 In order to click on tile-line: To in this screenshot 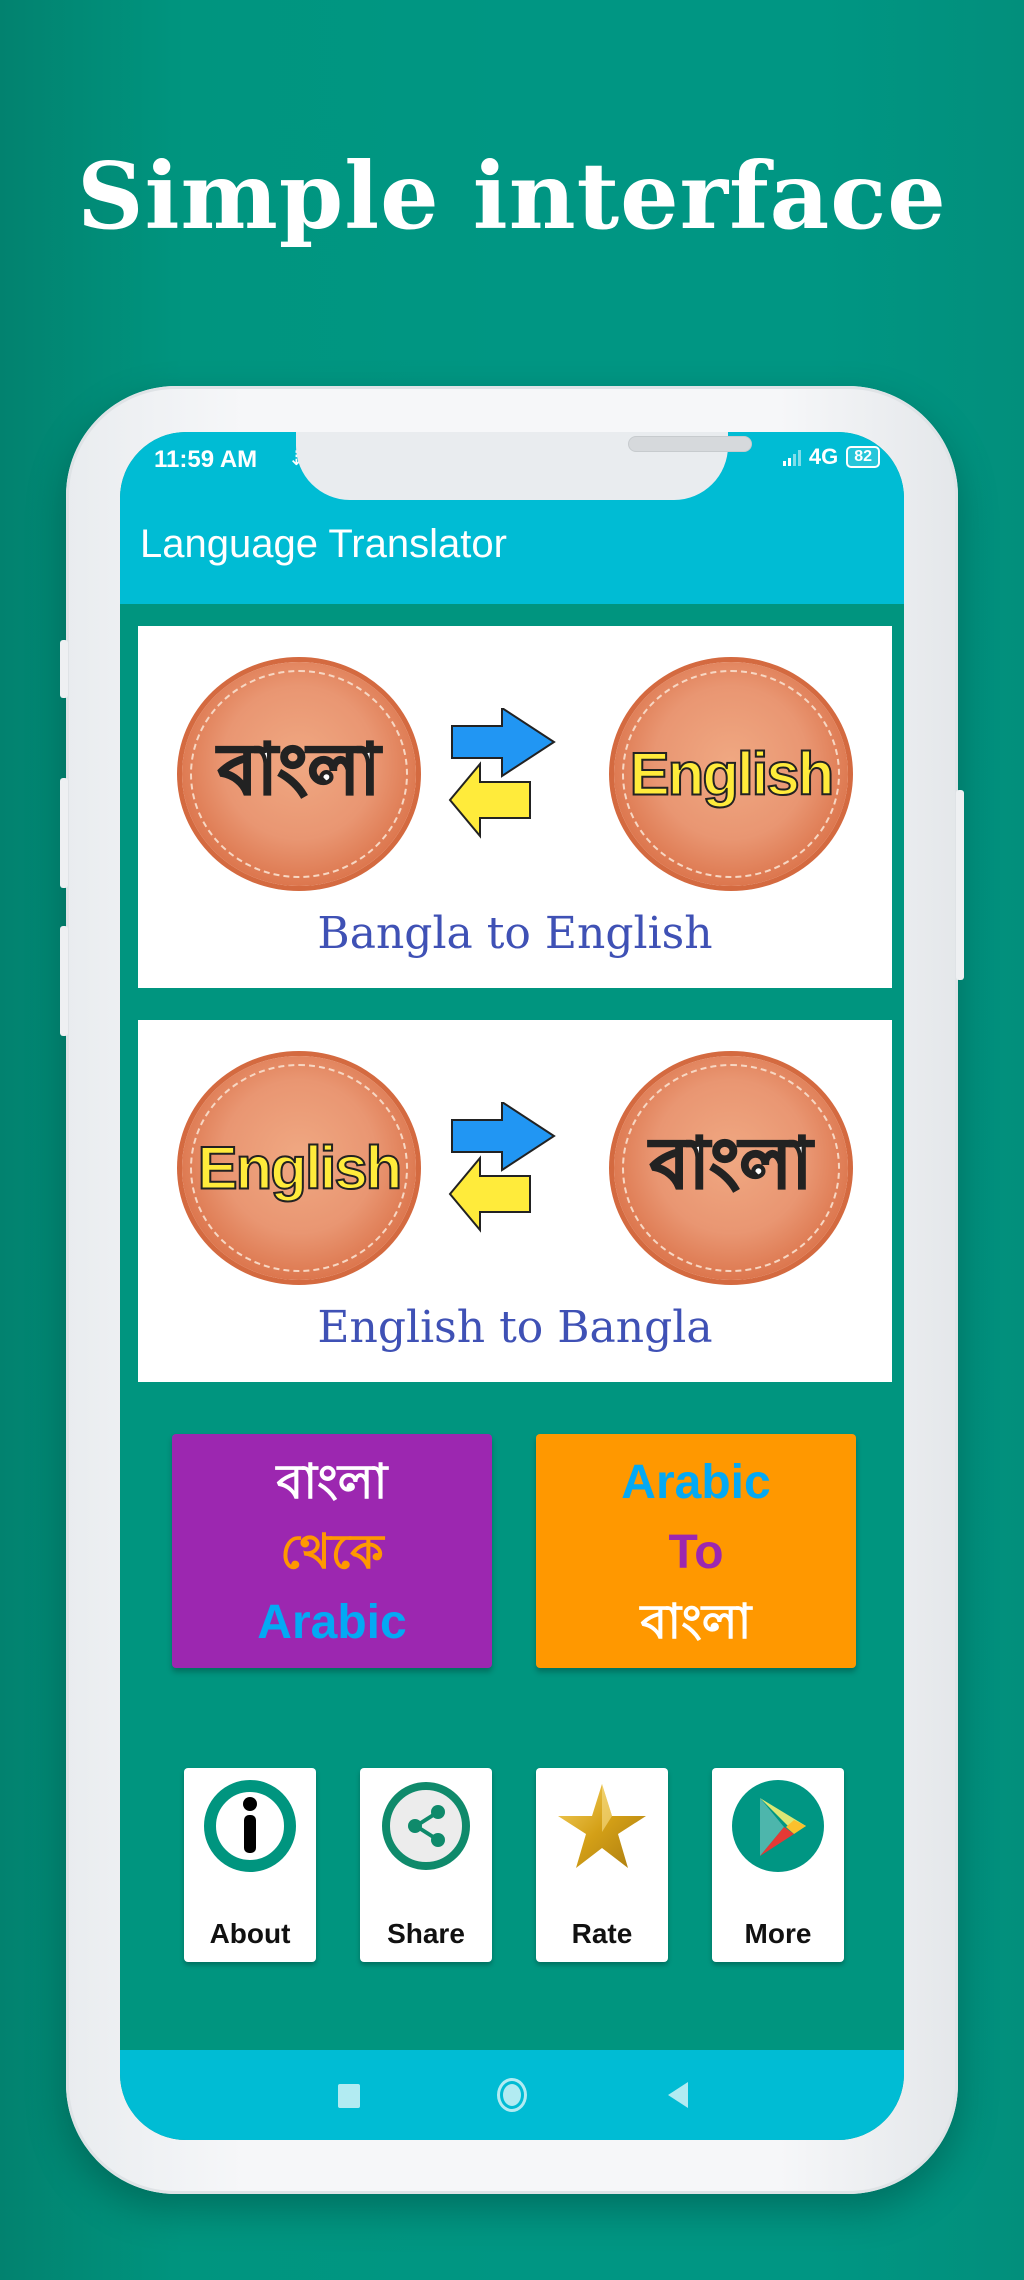, I will do `click(696, 1552)`.